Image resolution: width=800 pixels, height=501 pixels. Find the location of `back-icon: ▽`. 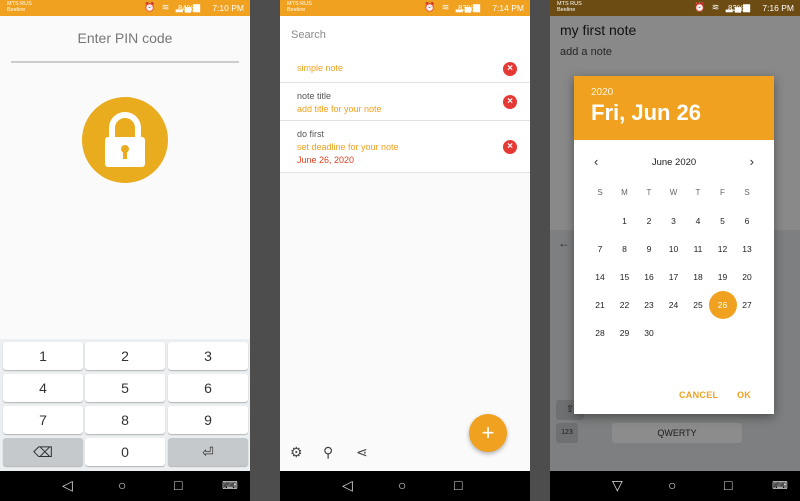

back-icon: ▽ is located at coordinates (617, 485).